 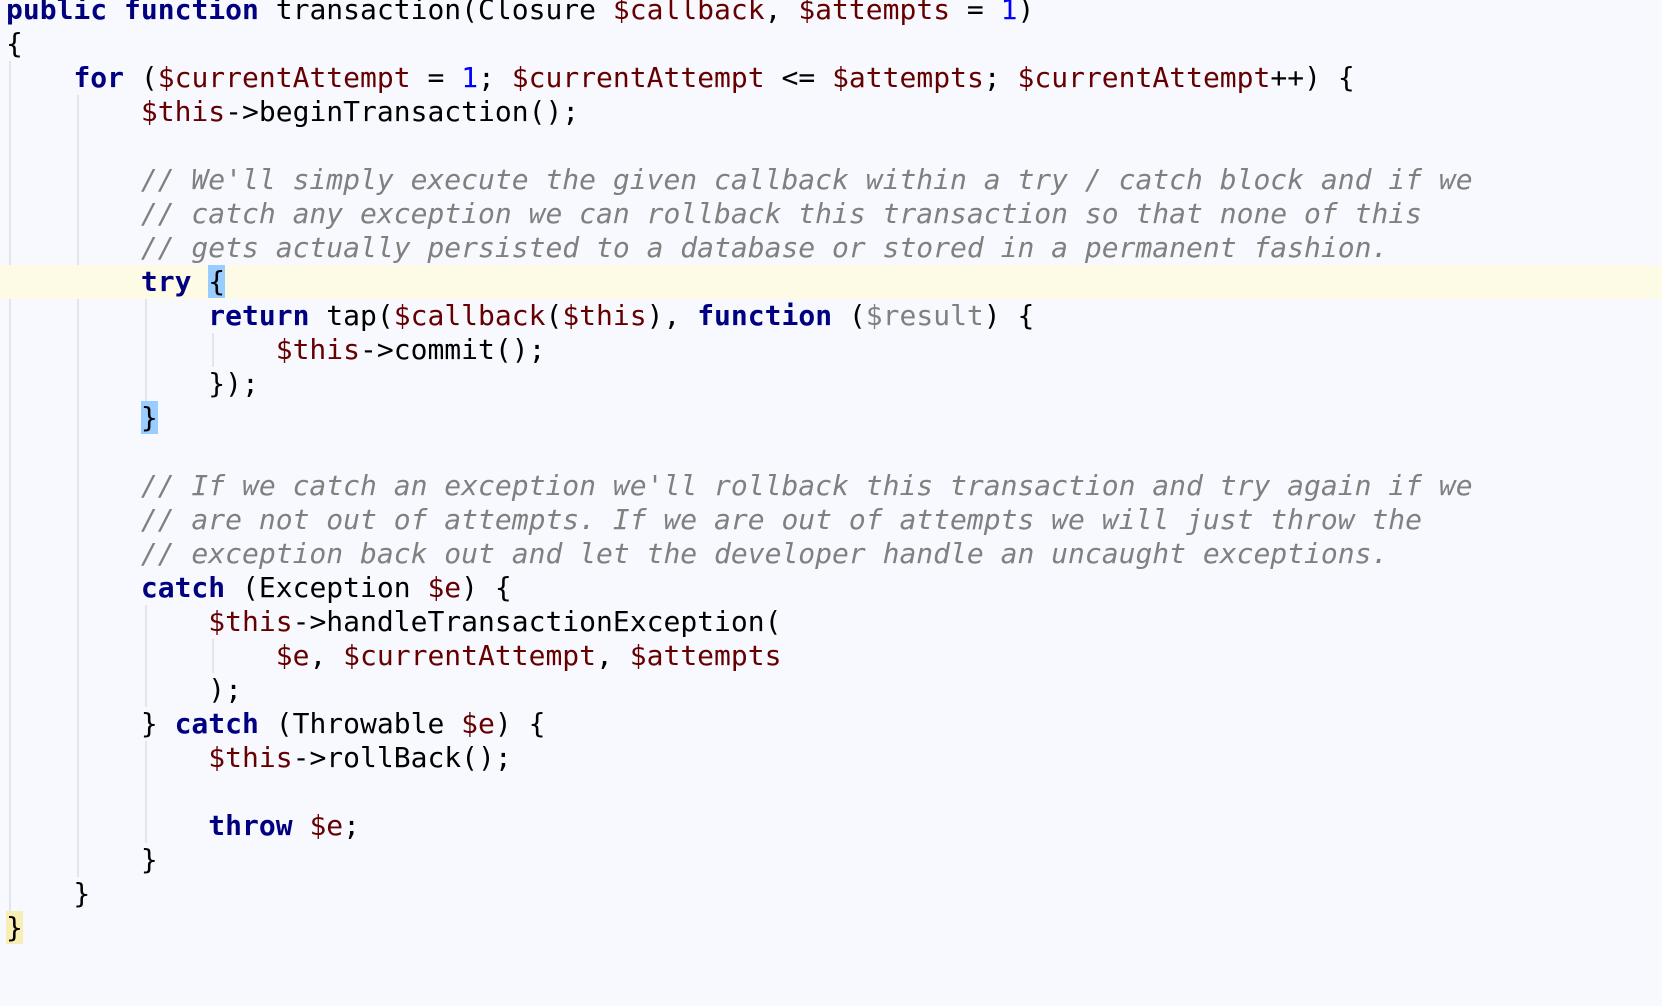 I want to click on keyword-token: return, so click(x=259, y=315).